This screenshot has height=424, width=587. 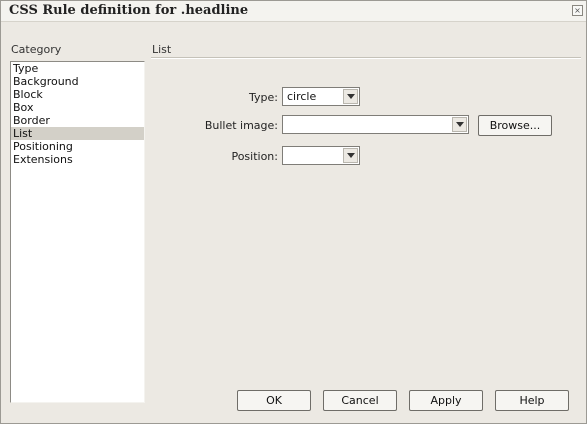 I want to click on apply-button: Apply, so click(x=446, y=400).